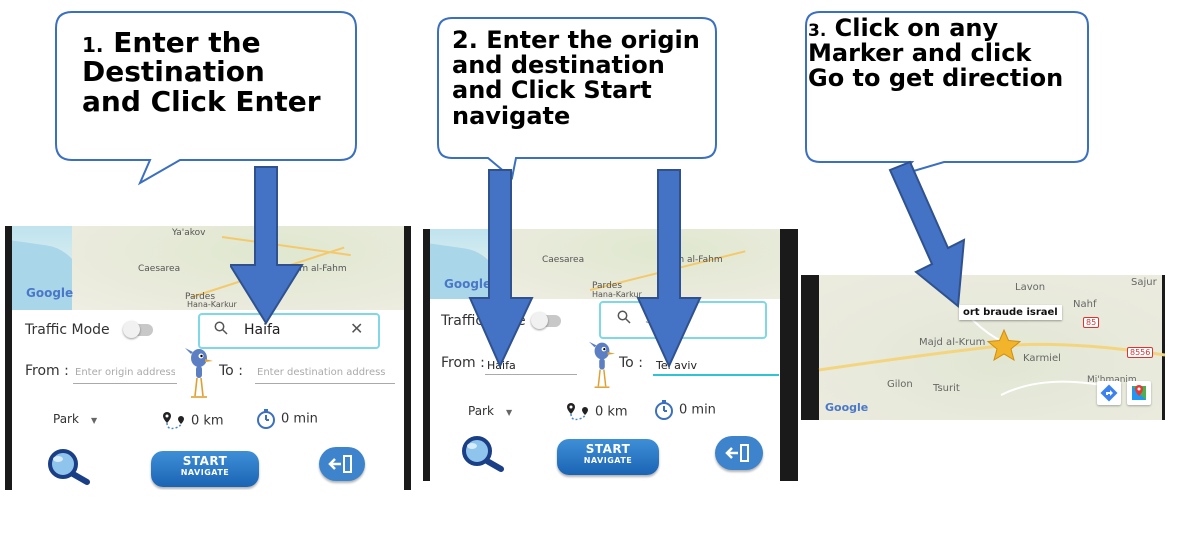 This screenshot has height=558, width=1178. I want to click on origin-input: Haifa, so click(501, 365).